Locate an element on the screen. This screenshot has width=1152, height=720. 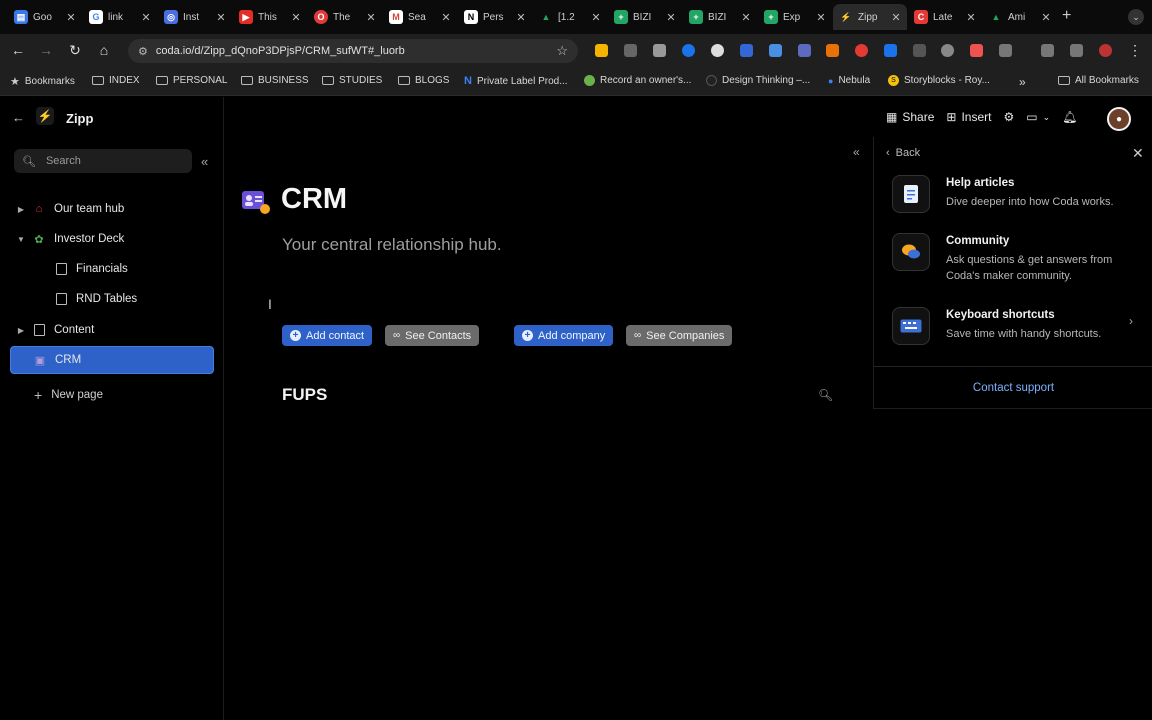
bookmark-star-icon: ☆ is located at coordinates (562, 51).